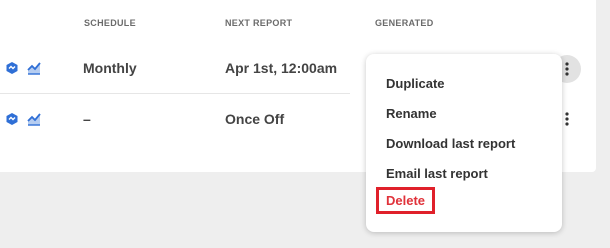  Describe the element at coordinates (87, 119) in the screenshot. I see `schedule-cell: –` at that location.